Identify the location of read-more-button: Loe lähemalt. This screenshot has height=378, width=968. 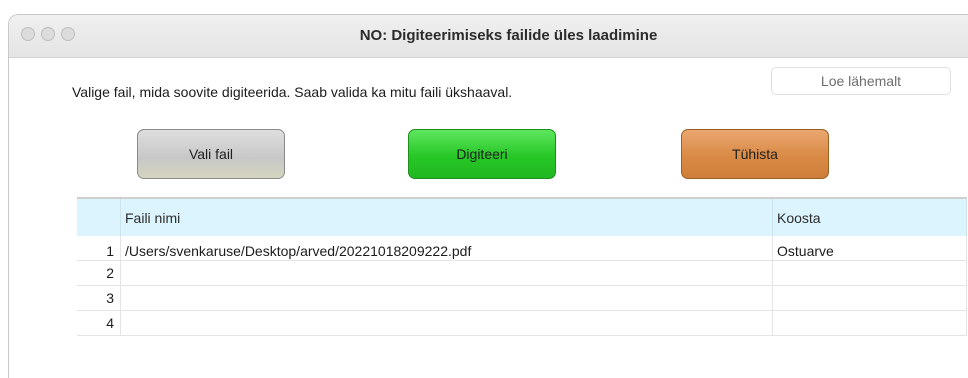
(861, 81).